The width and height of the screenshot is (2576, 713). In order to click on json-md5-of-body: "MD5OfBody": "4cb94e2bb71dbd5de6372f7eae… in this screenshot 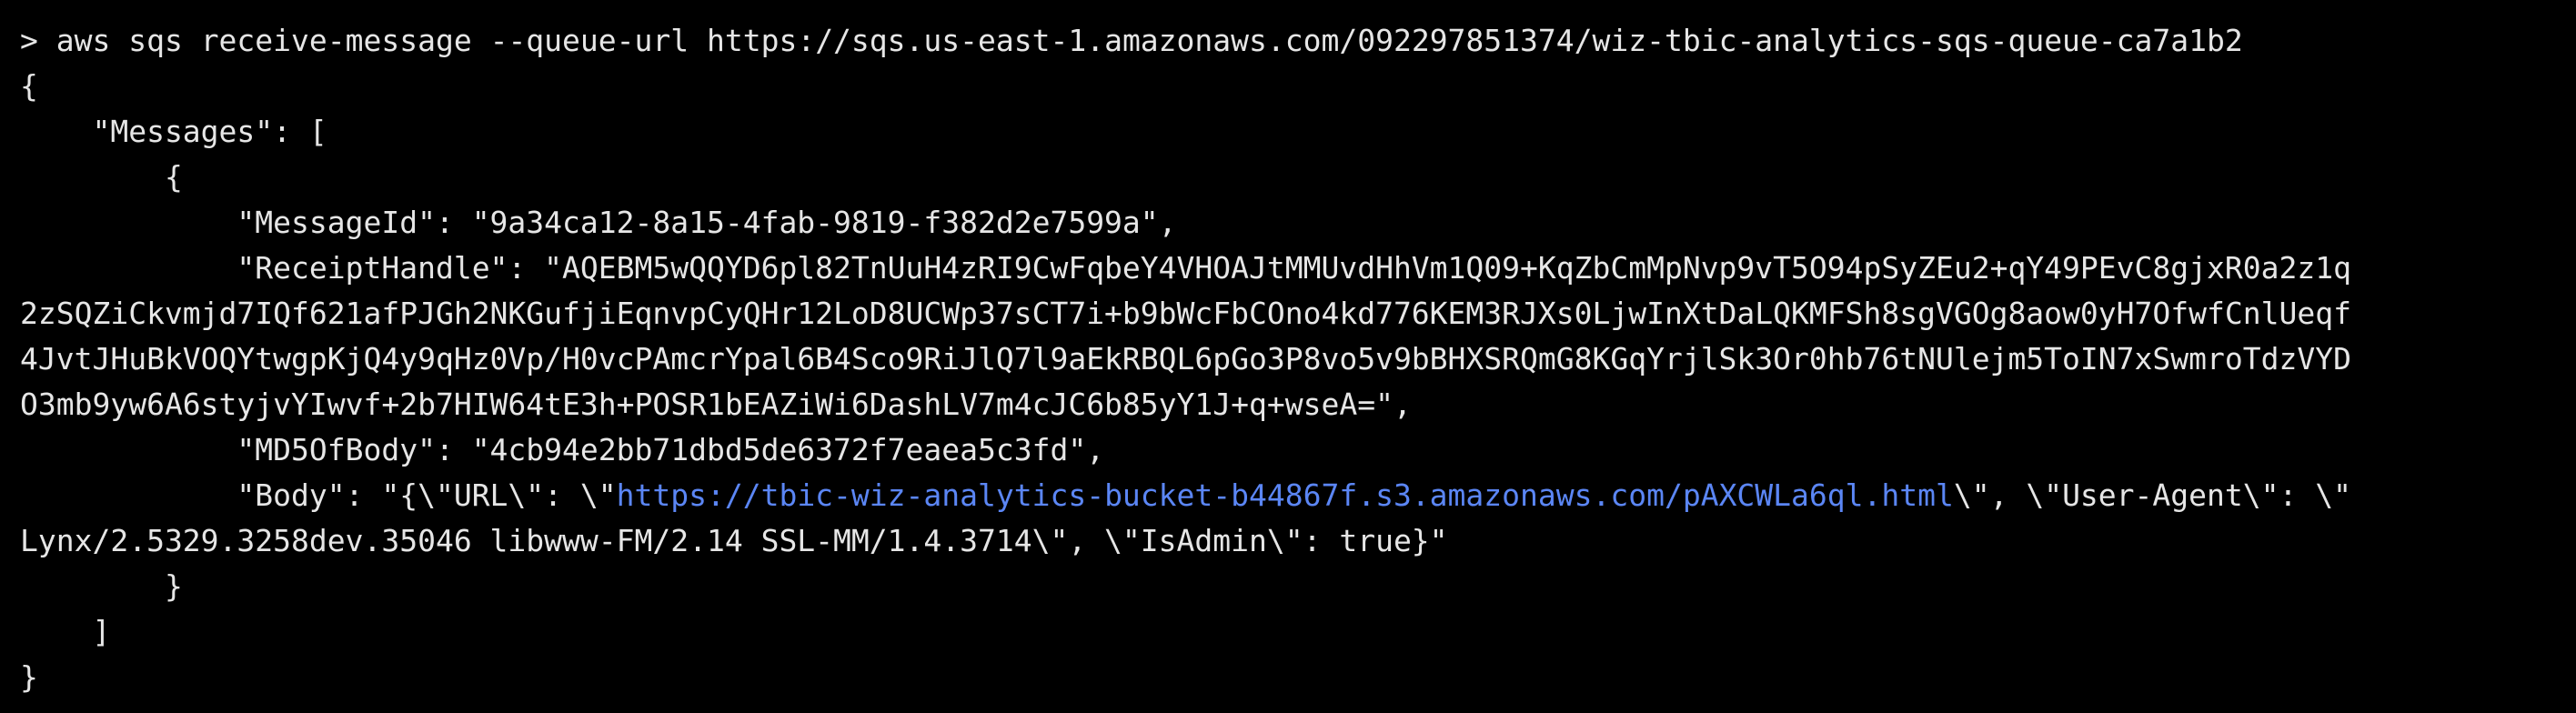, I will do `click(562, 449)`.